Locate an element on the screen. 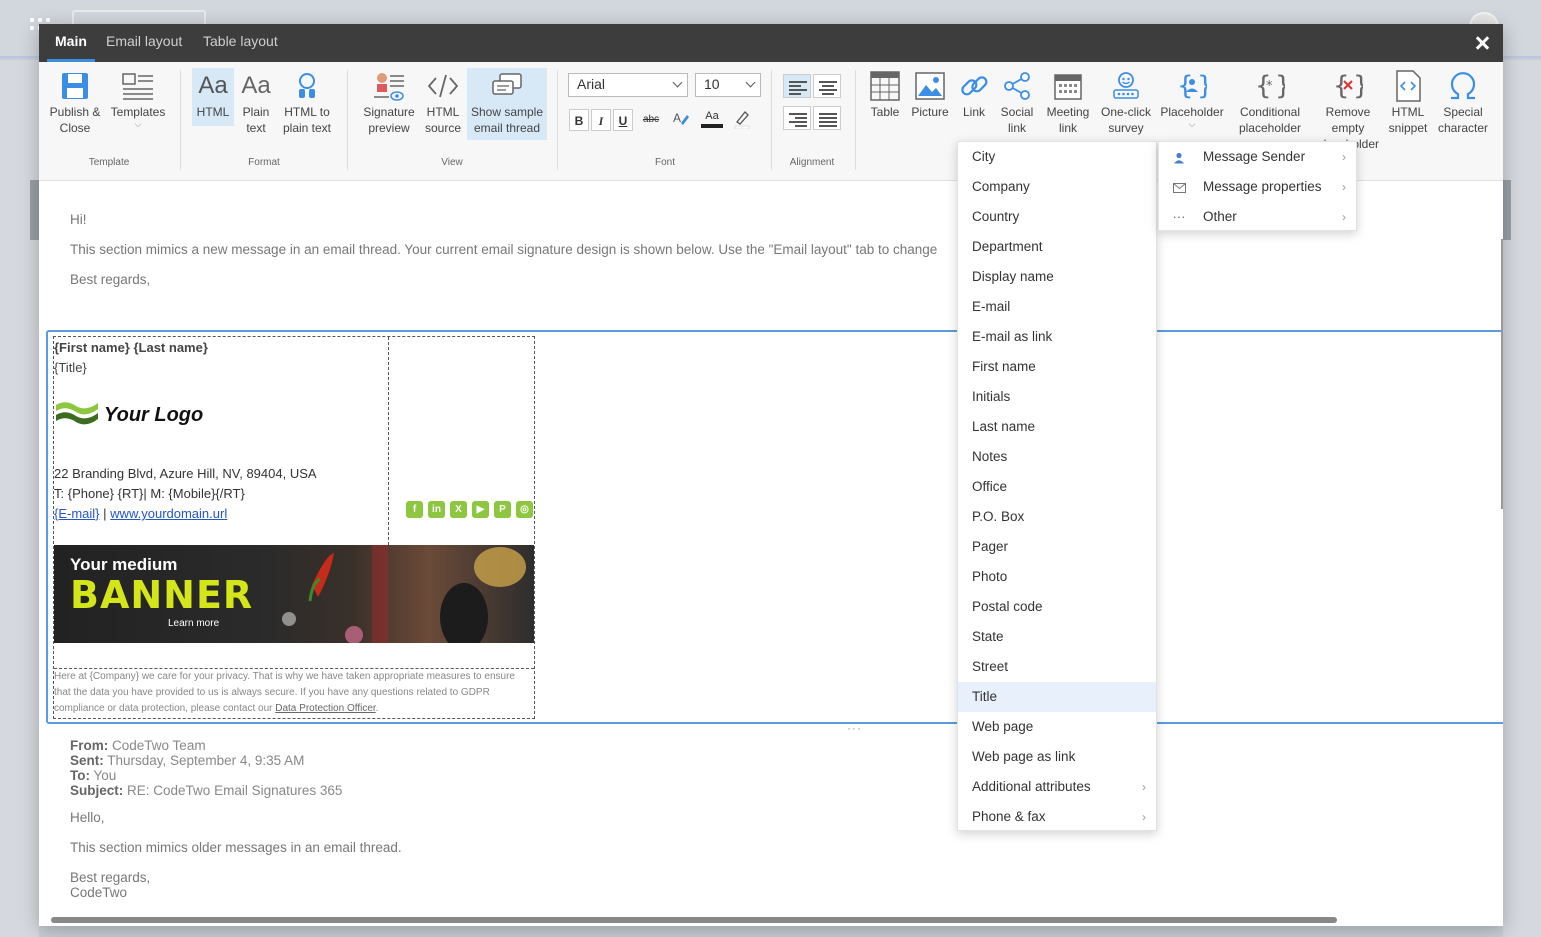 This screenshot has height=937, width=1541. plain-text-button: Aa Plain text is located at coordinates (256, 102).